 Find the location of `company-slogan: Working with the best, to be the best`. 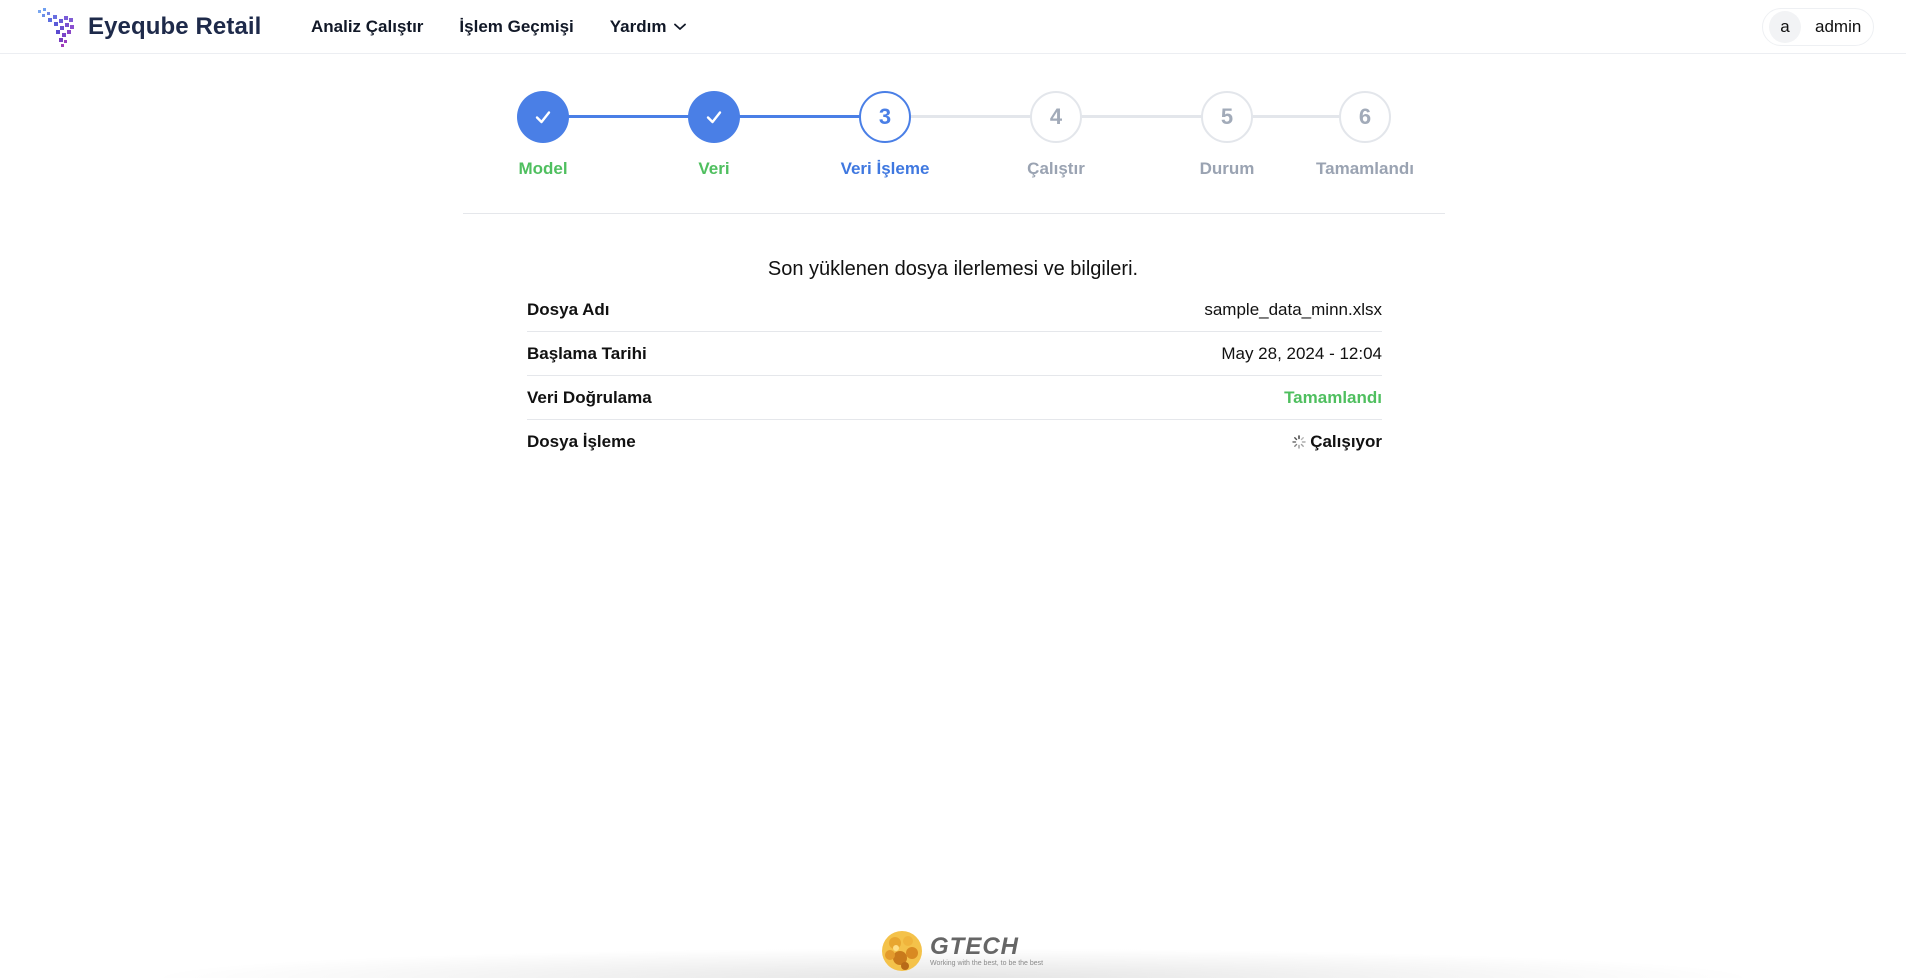

company-slogan: Working with the best, to be the best is located at coordinates (987, 963).